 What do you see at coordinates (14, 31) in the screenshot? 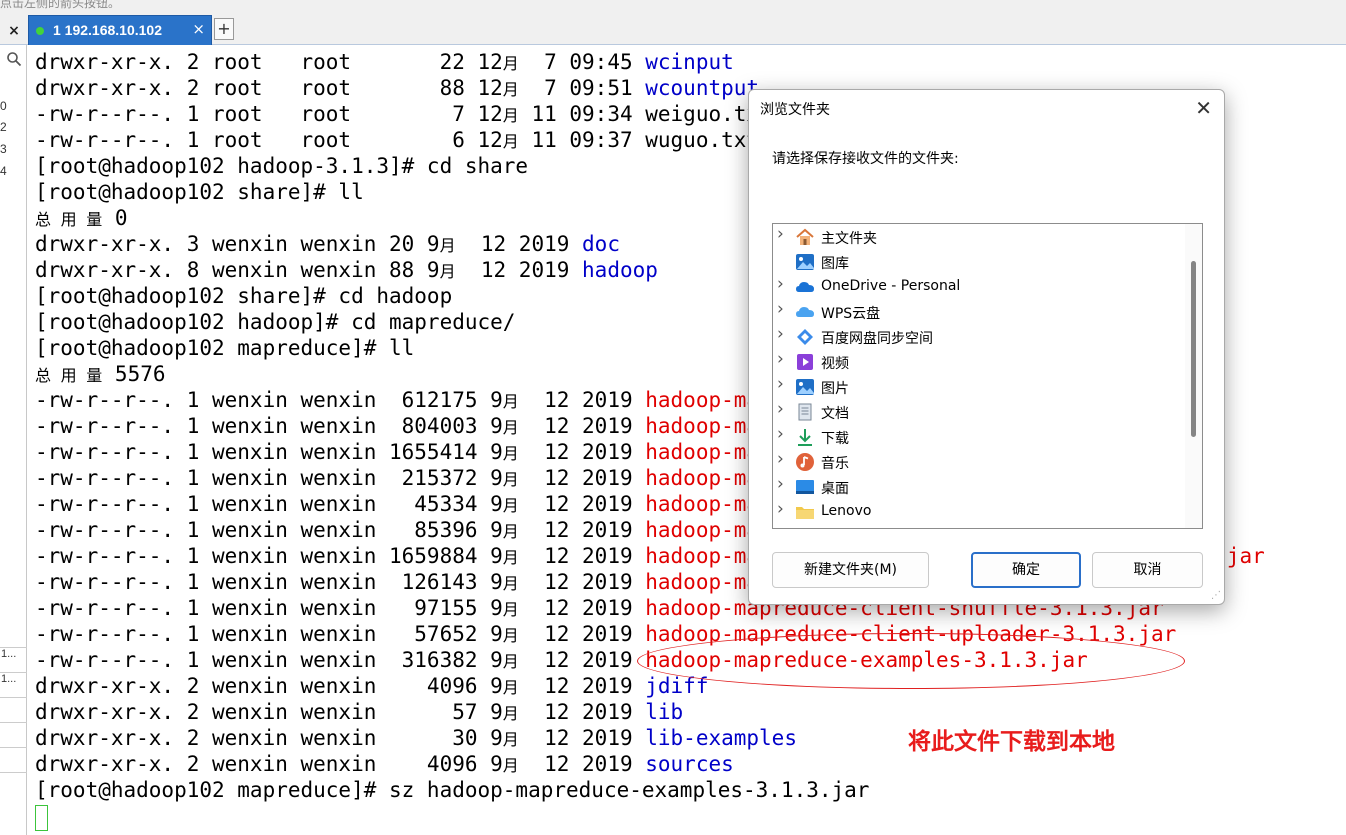
I see `close-panel-button: ×` at bounding box center [14, 31].